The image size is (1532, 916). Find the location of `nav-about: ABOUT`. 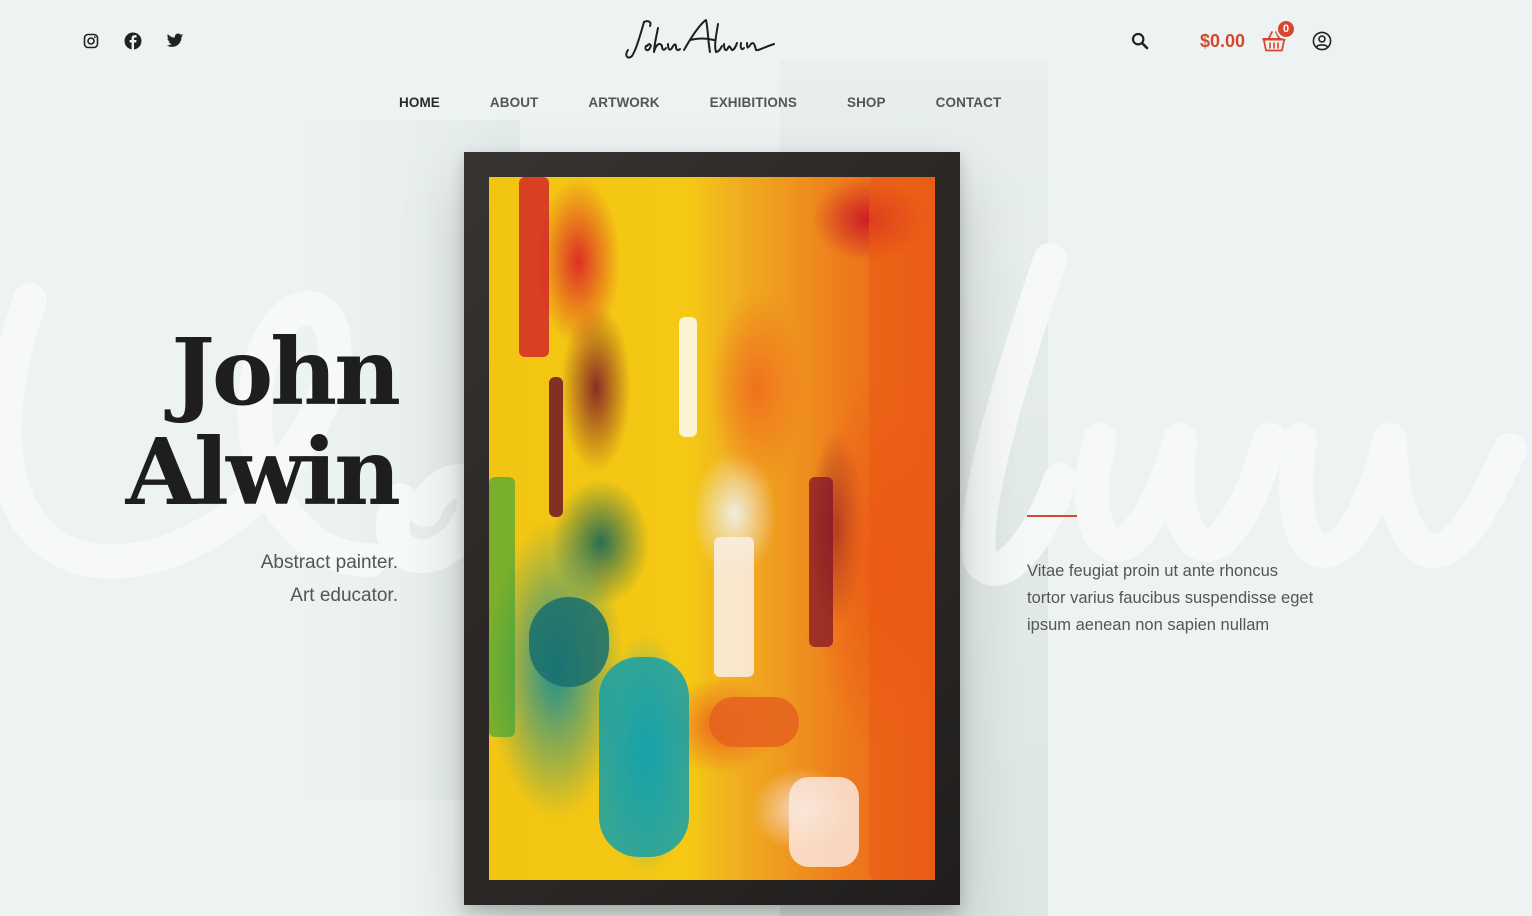

nav-about: ABOUT is located at coordinates (514, 102).